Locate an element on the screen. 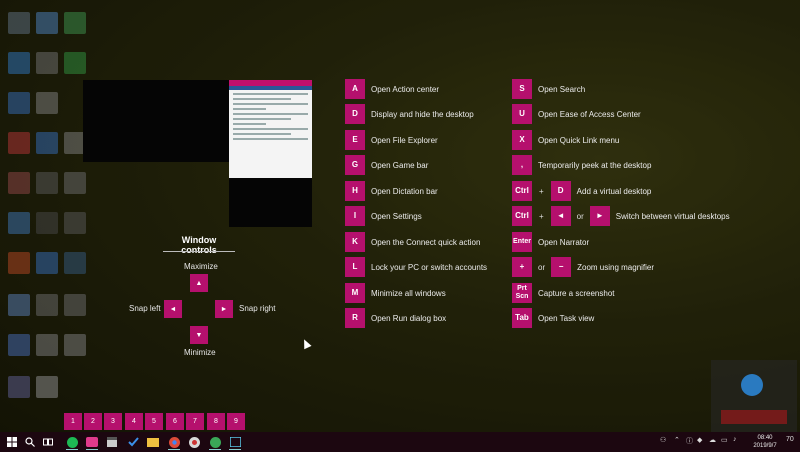  network-icon: ▭ is located at coordinates (724, 440).